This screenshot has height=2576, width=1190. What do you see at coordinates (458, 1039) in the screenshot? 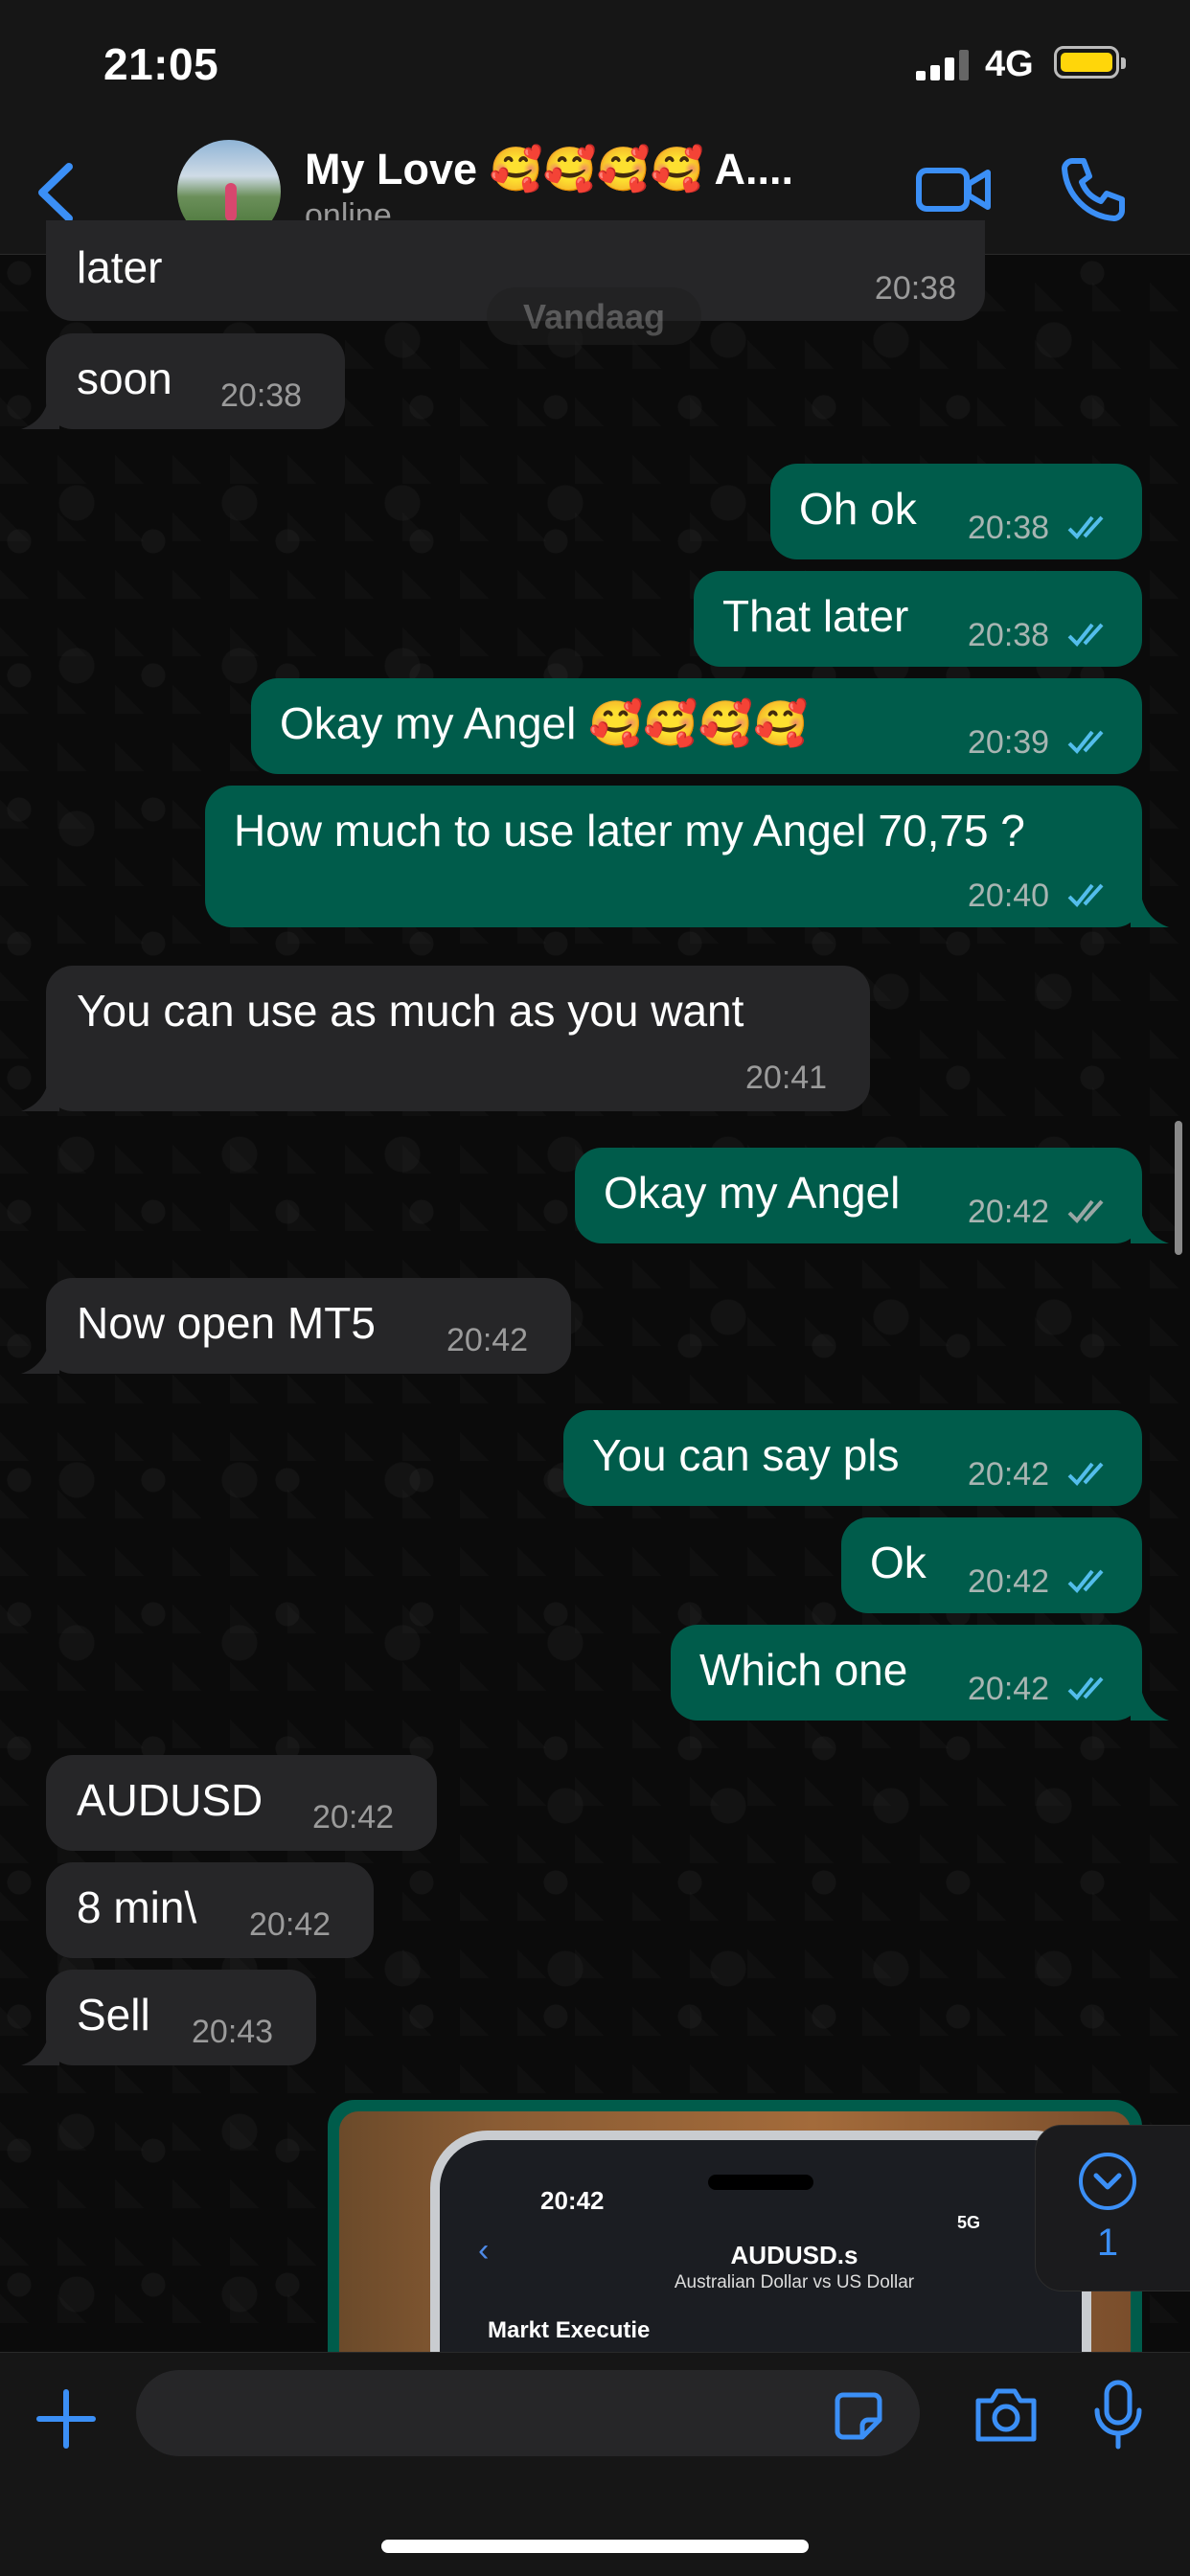
I see `incoming-message: You can use as much as you want 20:41` at bounding box center [458, 1039].